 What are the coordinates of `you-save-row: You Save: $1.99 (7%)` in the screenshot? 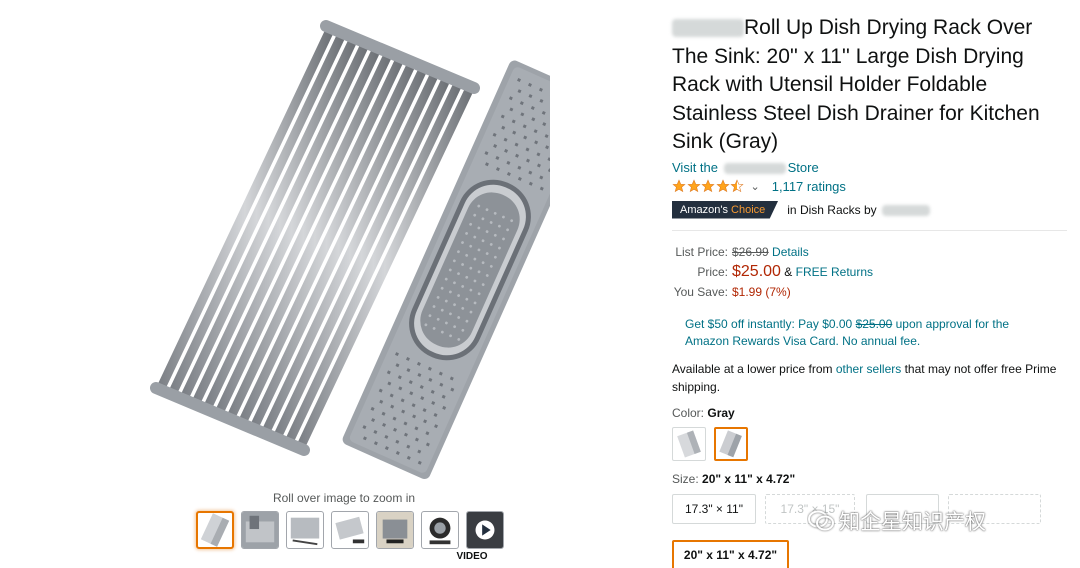 It's located at (869, 292).